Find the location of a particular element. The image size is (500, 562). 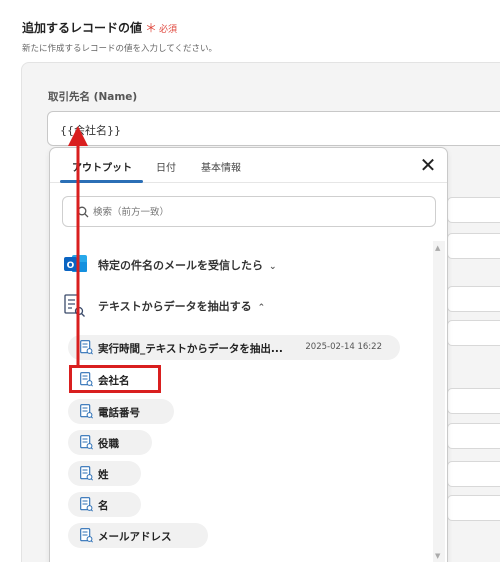

list-item: 役職 is located at coordinates (110, 442).